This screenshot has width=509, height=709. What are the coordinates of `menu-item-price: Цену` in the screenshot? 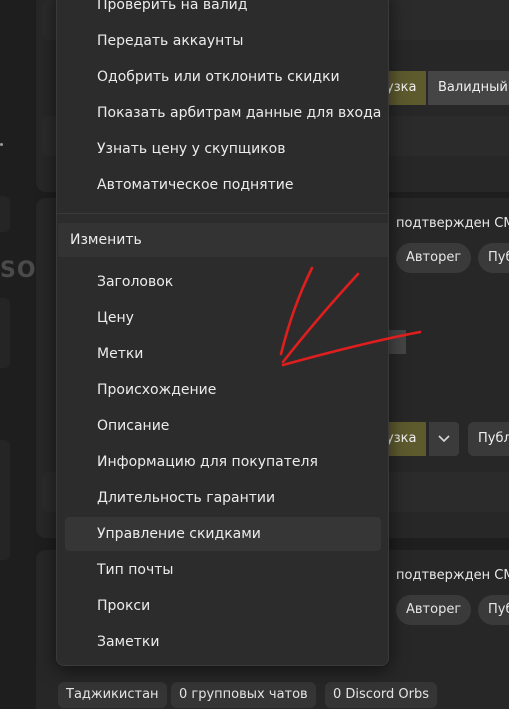 It's located at (115, 318).